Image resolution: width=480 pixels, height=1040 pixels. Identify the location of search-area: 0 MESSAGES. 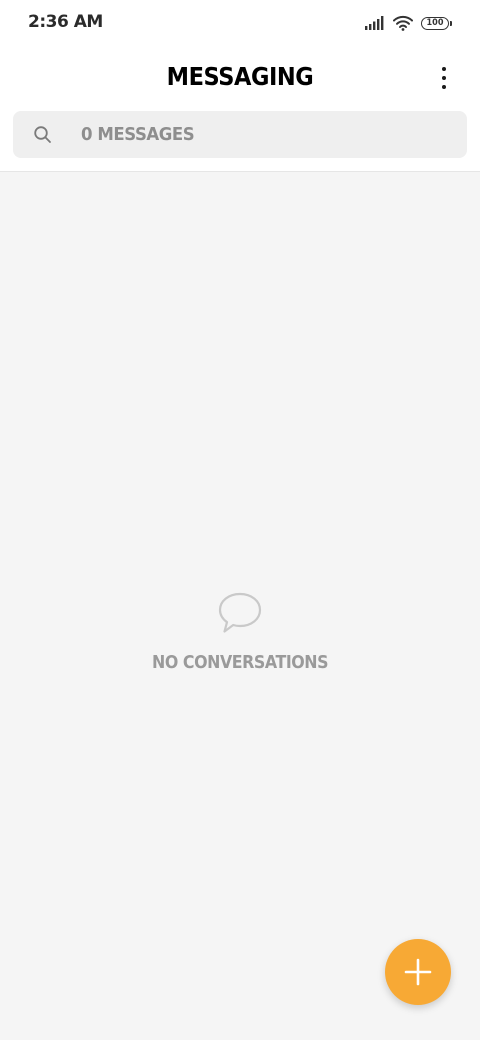
(240, 140).